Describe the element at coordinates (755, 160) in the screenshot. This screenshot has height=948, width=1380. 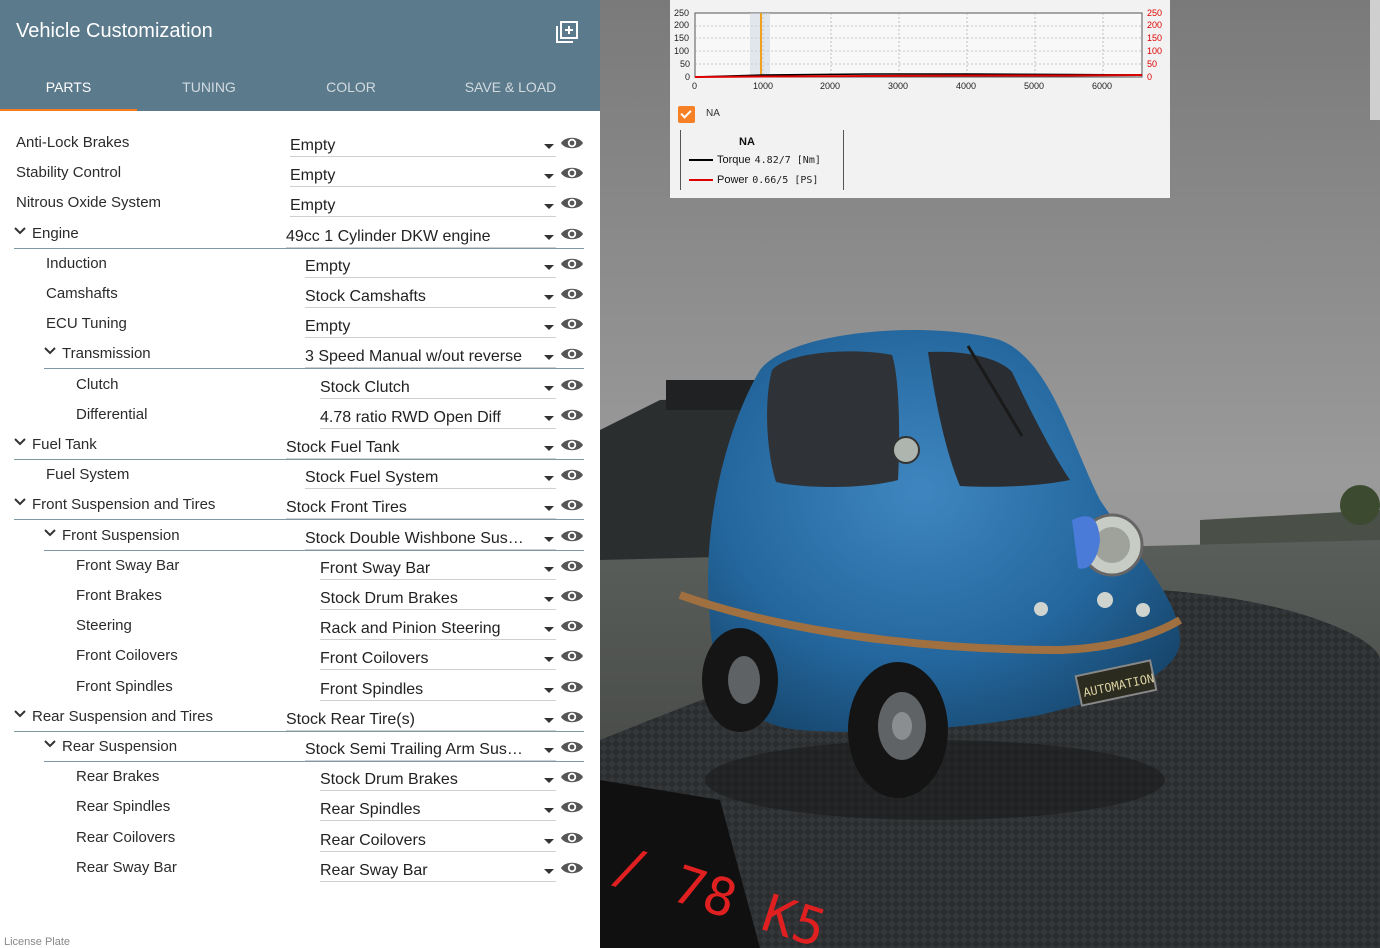
I see `legend-torque: Torque 4.82/7 [Nm]` at that location.